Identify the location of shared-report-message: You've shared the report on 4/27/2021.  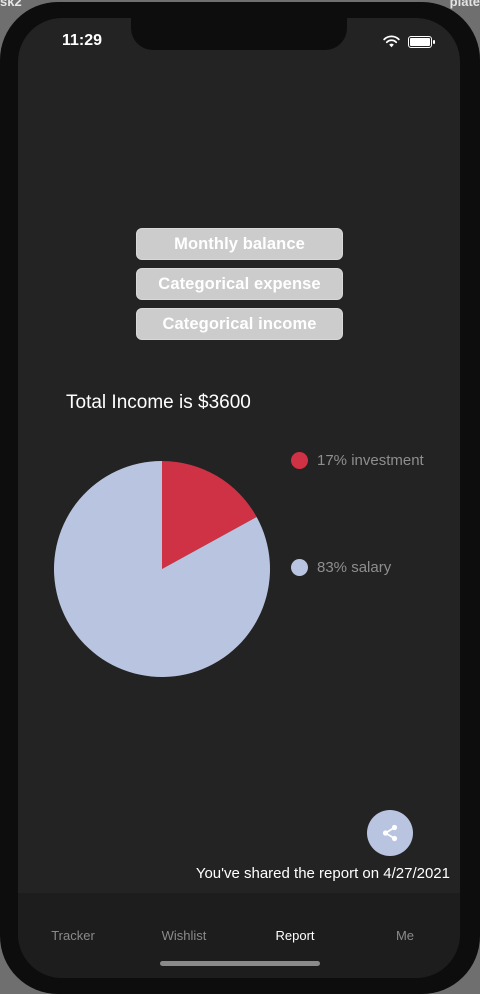
(322, 873).